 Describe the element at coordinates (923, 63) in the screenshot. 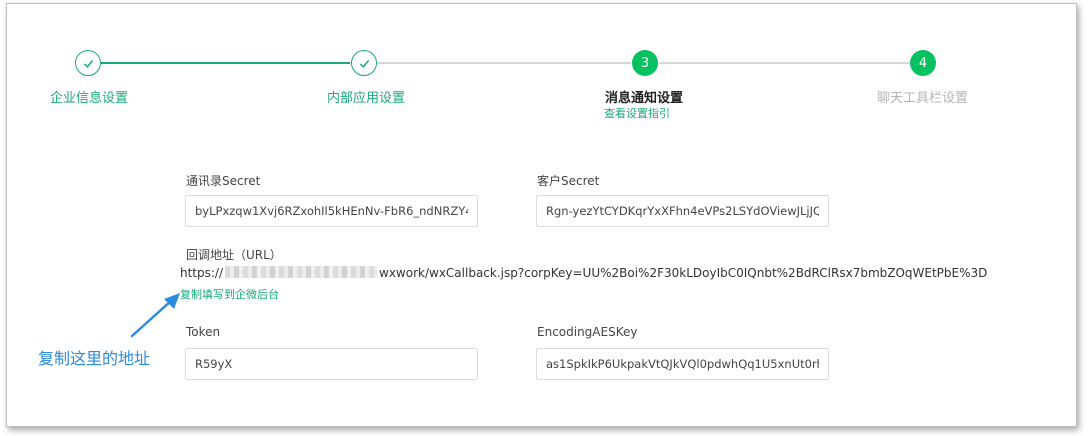

I see `step-4-indicator: 4` at that location.